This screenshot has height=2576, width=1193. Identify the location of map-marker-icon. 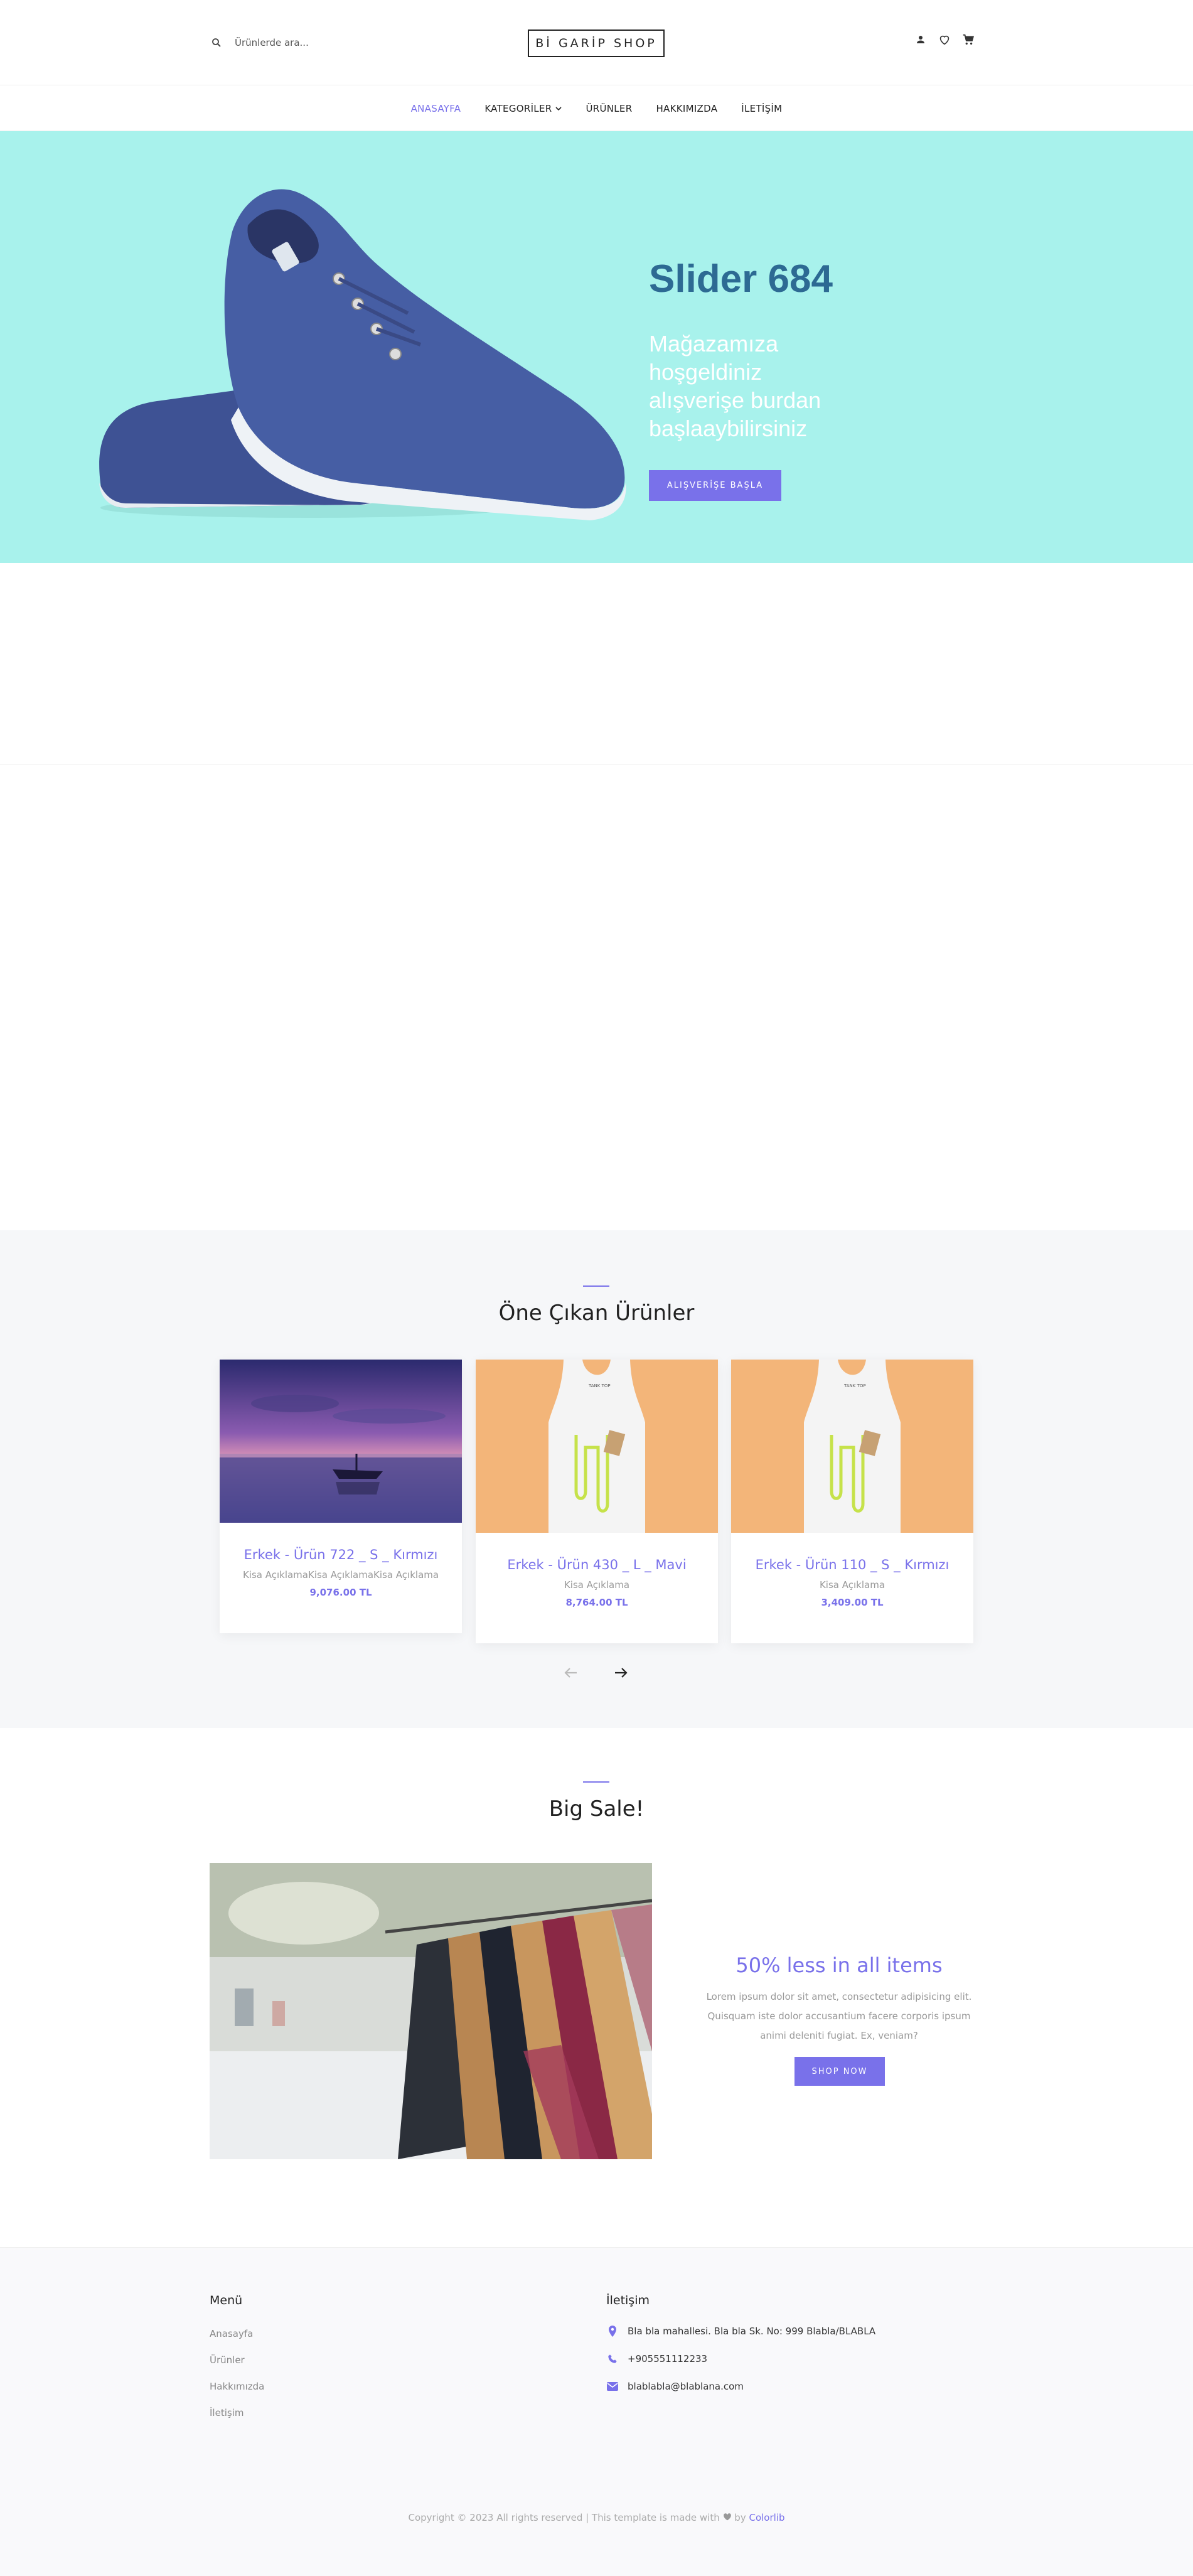
(613, 2331).